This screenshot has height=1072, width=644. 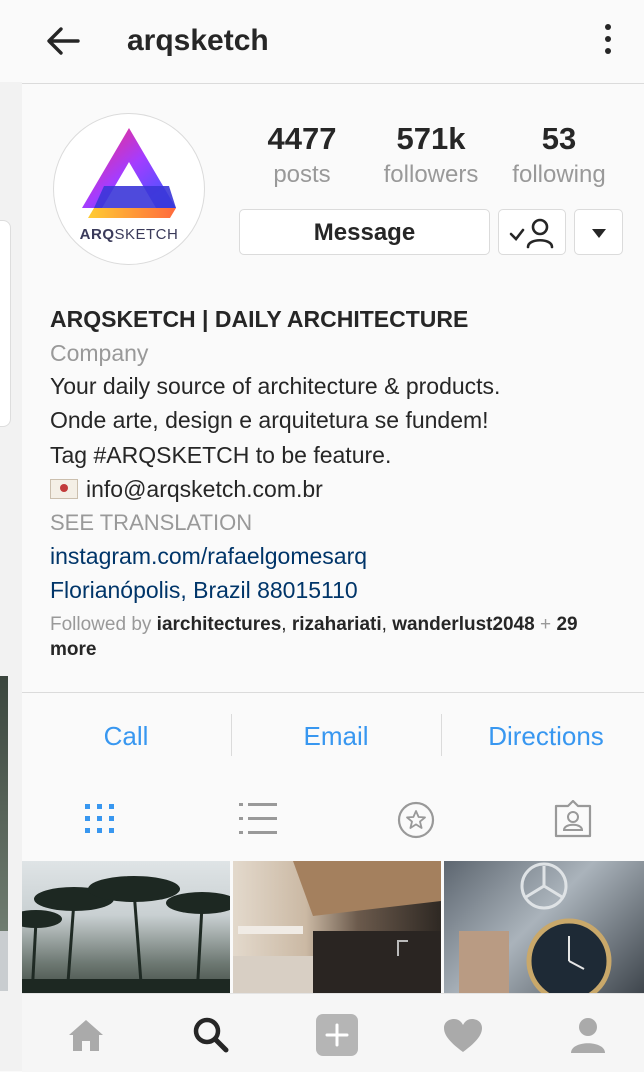 What do you see at coordinates (259, 319) in the screenshot?
I see `profile-name: ARQSKETCH | DAILY ARCHITECTURE` at bounding box center [259, 319].